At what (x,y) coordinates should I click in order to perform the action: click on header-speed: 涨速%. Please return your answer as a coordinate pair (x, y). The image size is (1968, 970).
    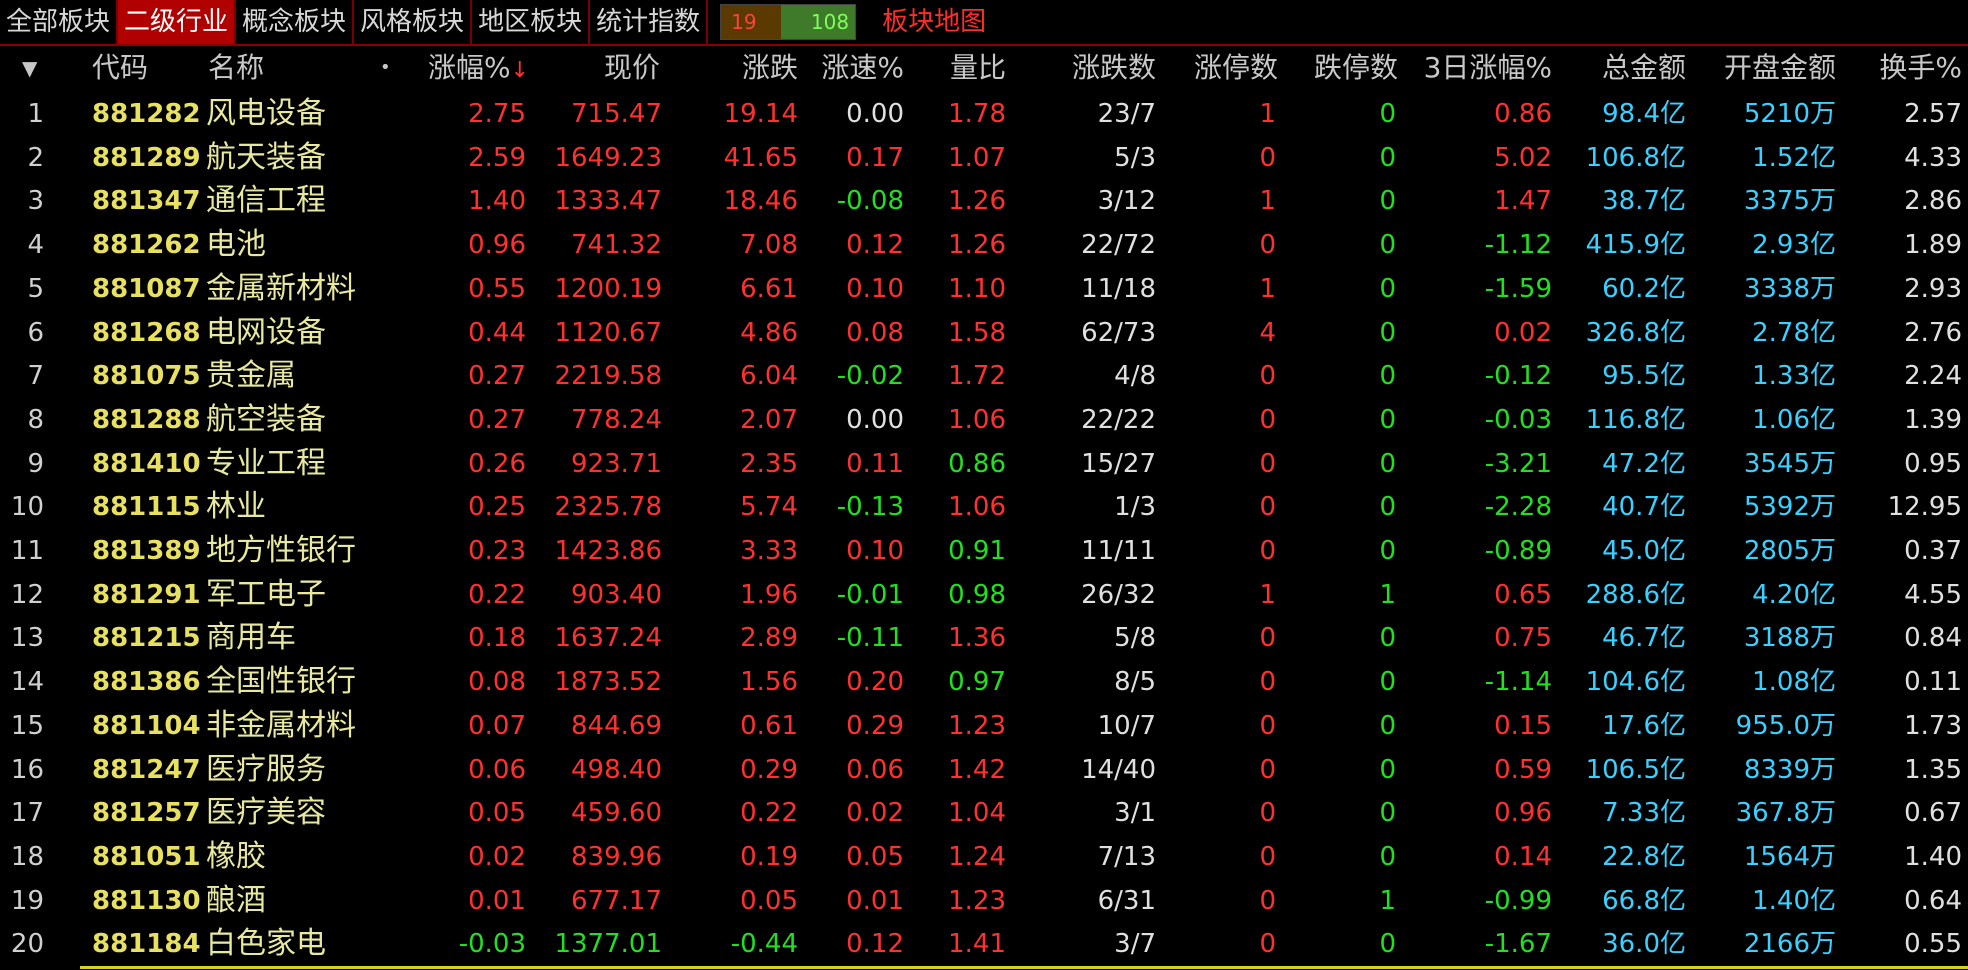
    Looking at the image, I should click on (852, 68).